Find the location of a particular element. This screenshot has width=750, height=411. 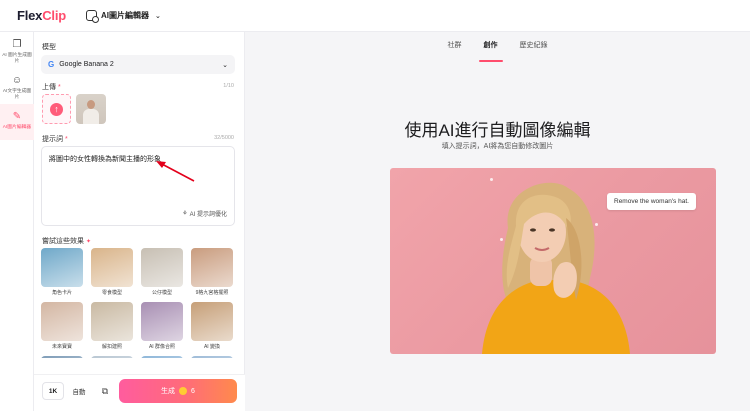

rail-item-image-editor: ✎ AI圖片編輯器 is located at coordinates (17, 122).